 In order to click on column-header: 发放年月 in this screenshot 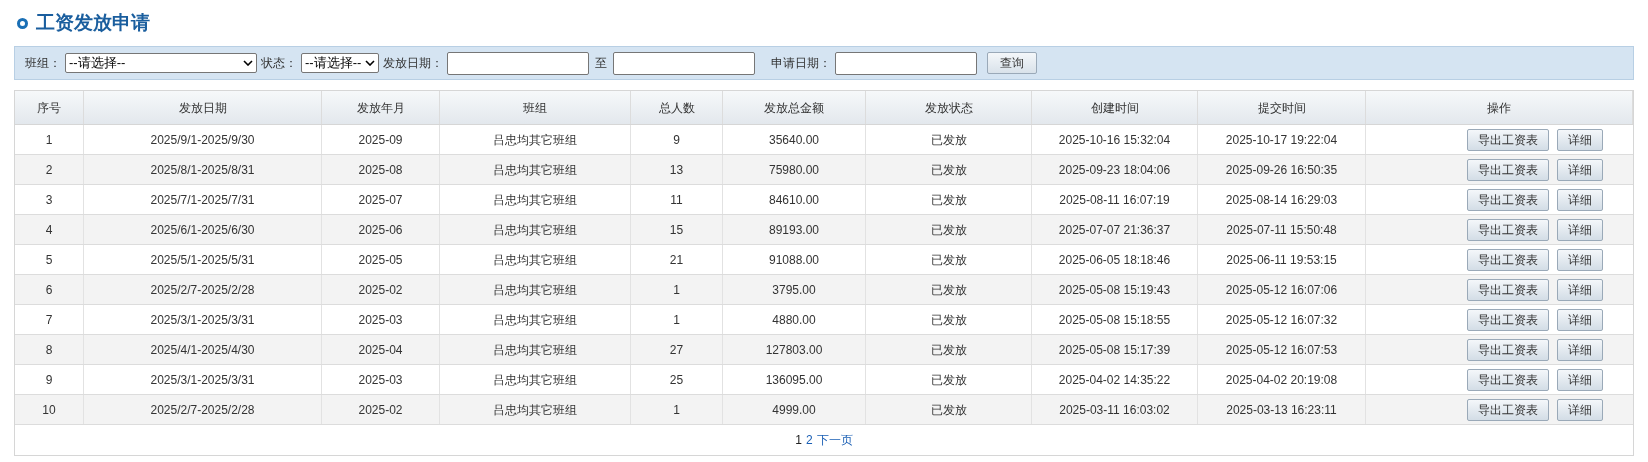, I will do `click(381, 107)`.